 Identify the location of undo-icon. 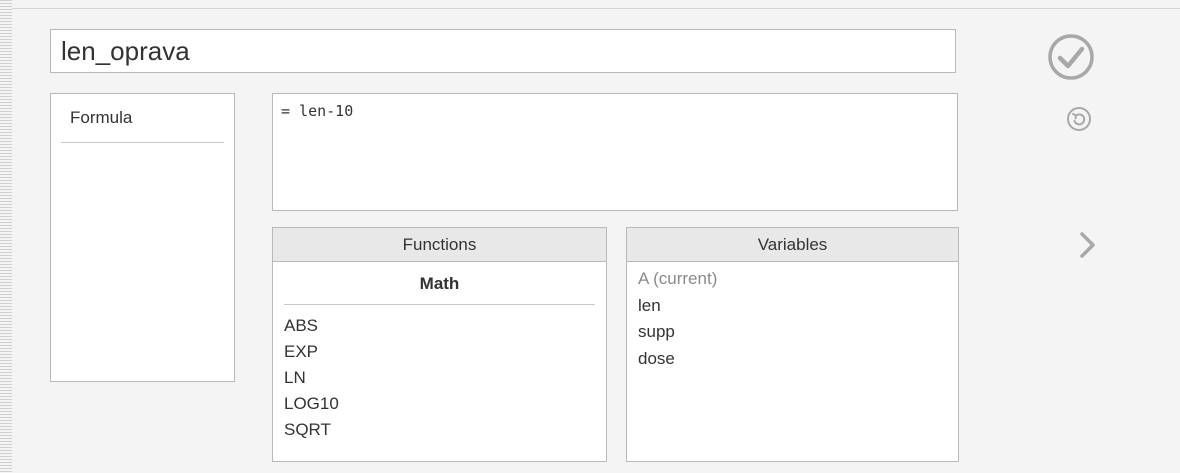
(1079, 119).